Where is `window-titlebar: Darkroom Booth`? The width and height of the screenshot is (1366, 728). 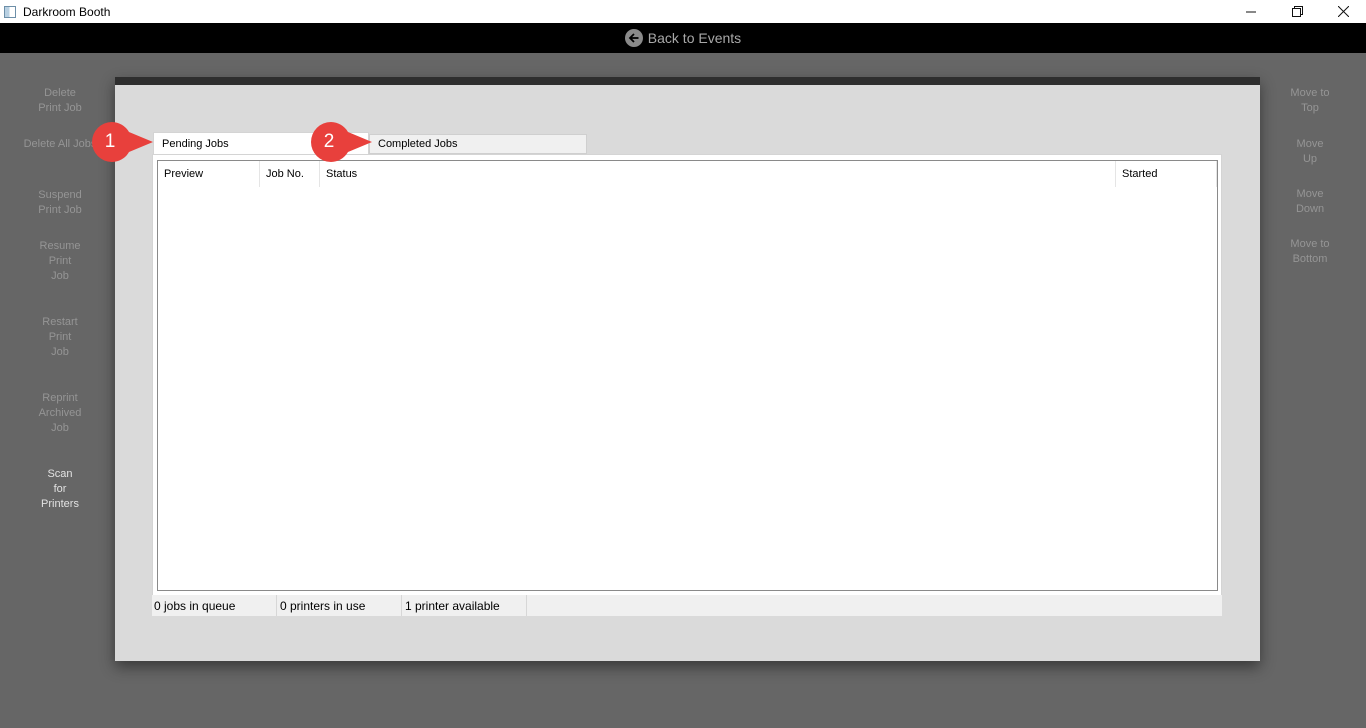 window-titlebar: Darkroom Booth is located at coordinates (683, 11).